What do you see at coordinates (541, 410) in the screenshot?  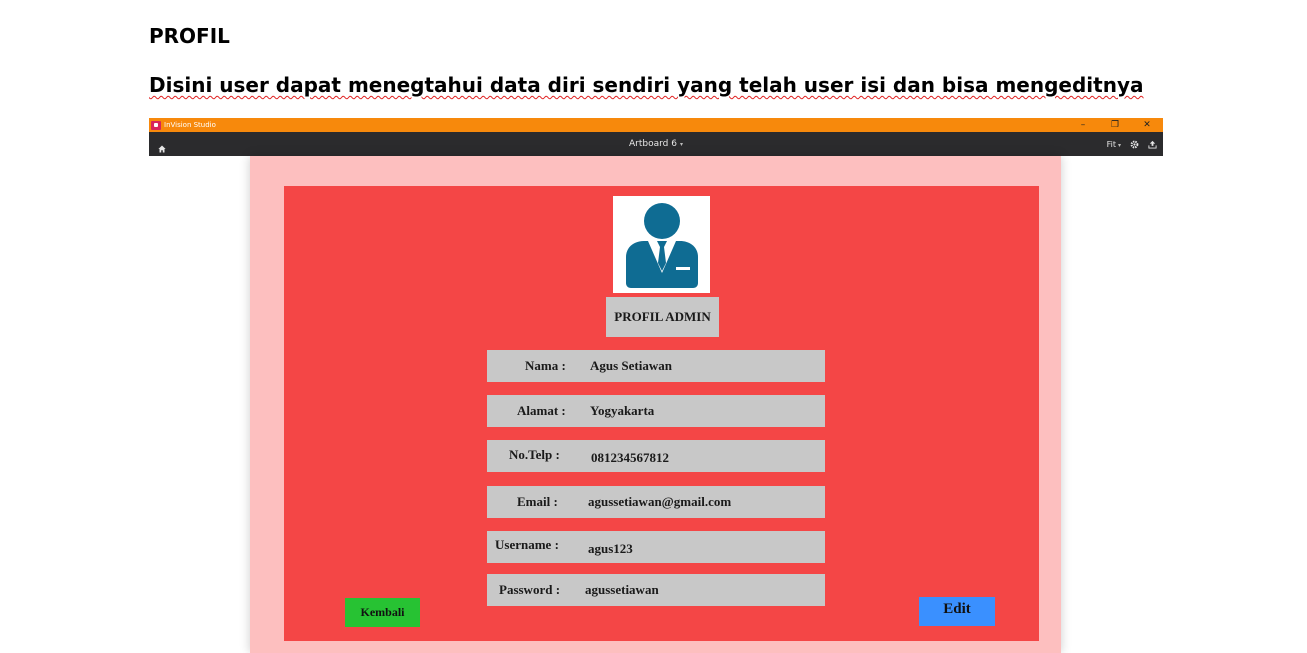 I see `field-label: Alamat :` at bounding box center [541, 410].